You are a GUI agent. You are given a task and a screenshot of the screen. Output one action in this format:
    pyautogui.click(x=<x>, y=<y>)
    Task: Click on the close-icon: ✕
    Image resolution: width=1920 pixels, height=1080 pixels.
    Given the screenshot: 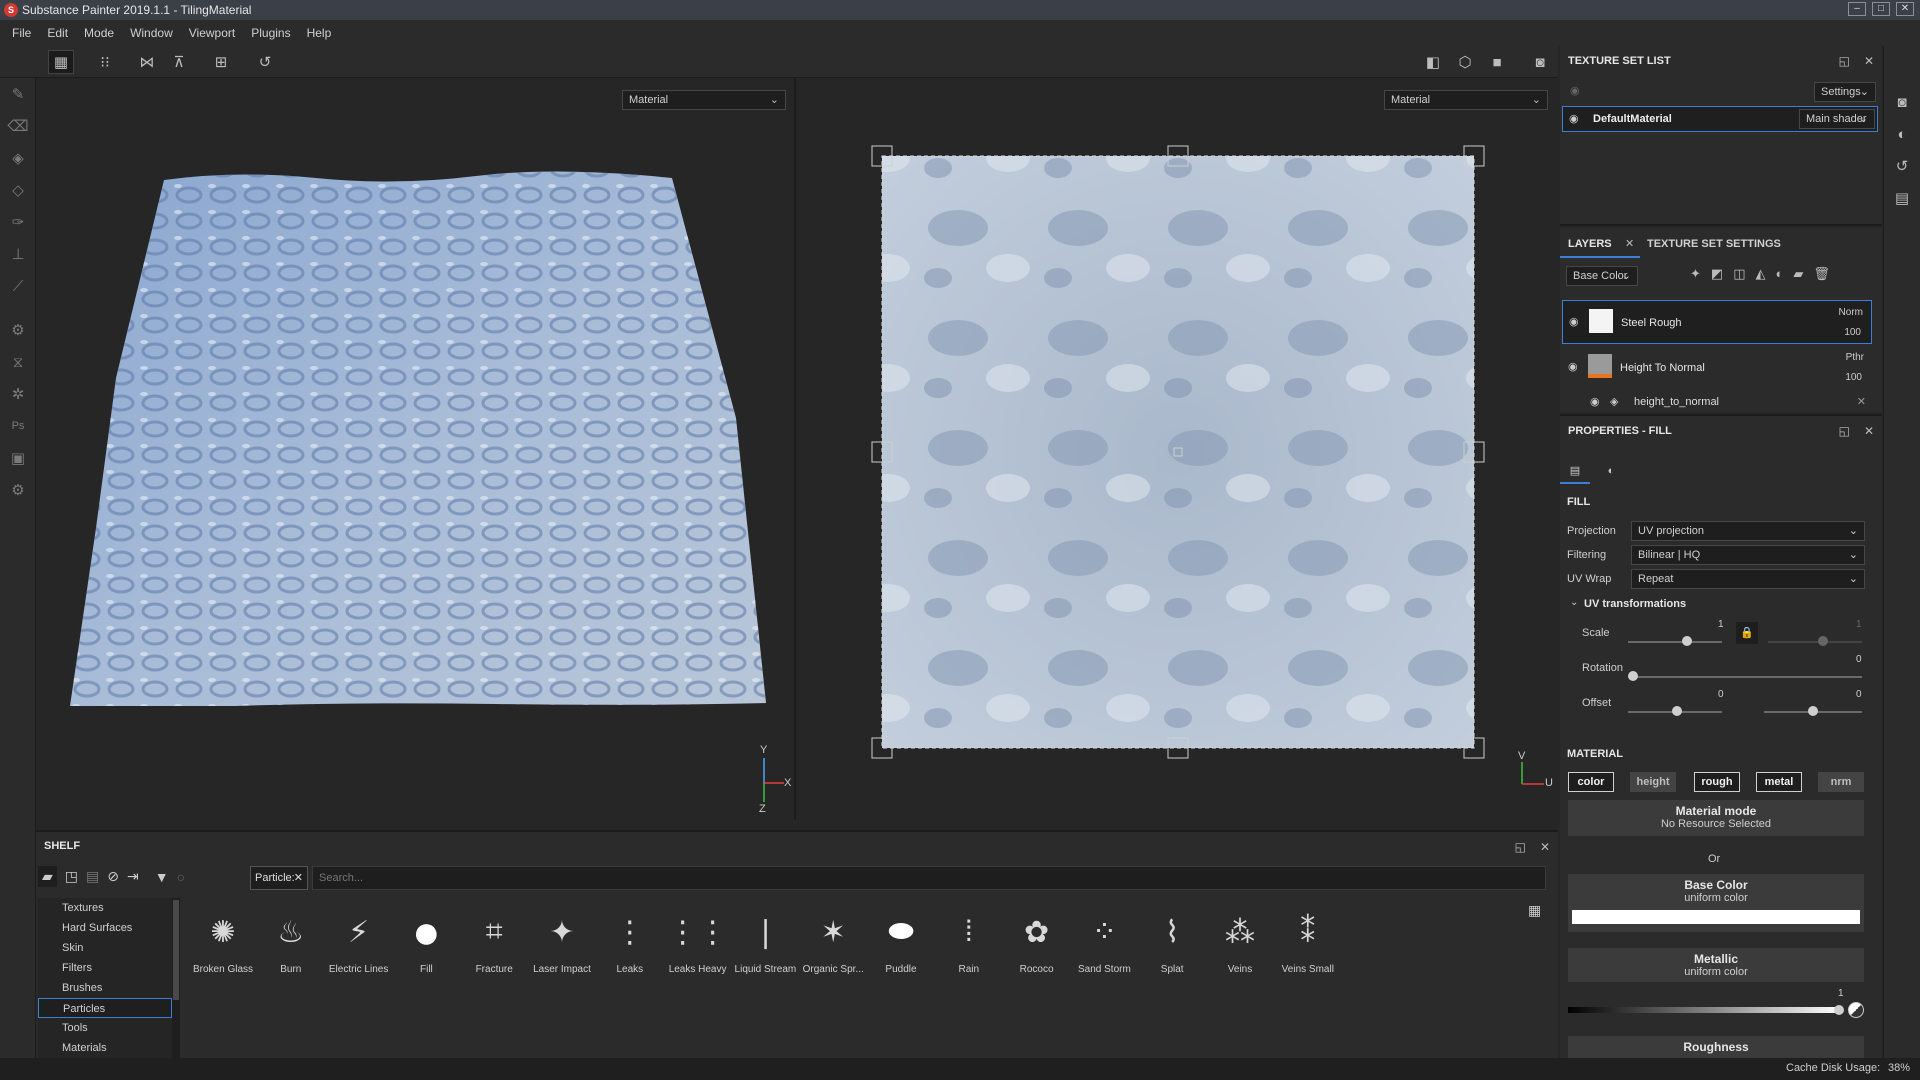 What is the action you would take?
    pyautogui.click(x=1905, y=9)
    